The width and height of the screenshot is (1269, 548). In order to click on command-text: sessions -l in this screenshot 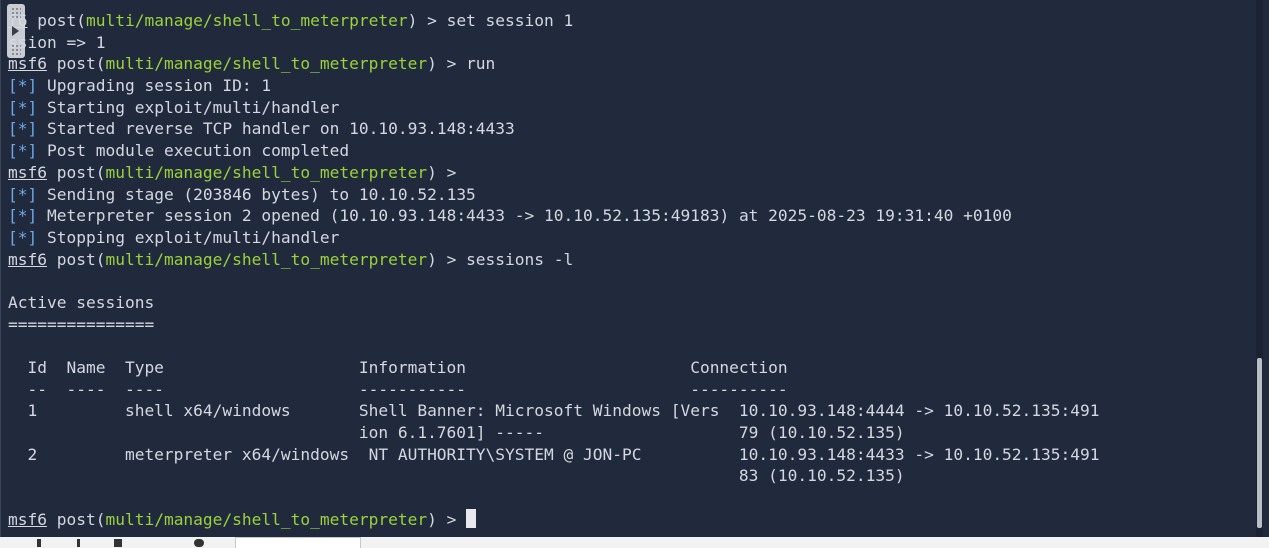, I will do `click(520, 259)`.